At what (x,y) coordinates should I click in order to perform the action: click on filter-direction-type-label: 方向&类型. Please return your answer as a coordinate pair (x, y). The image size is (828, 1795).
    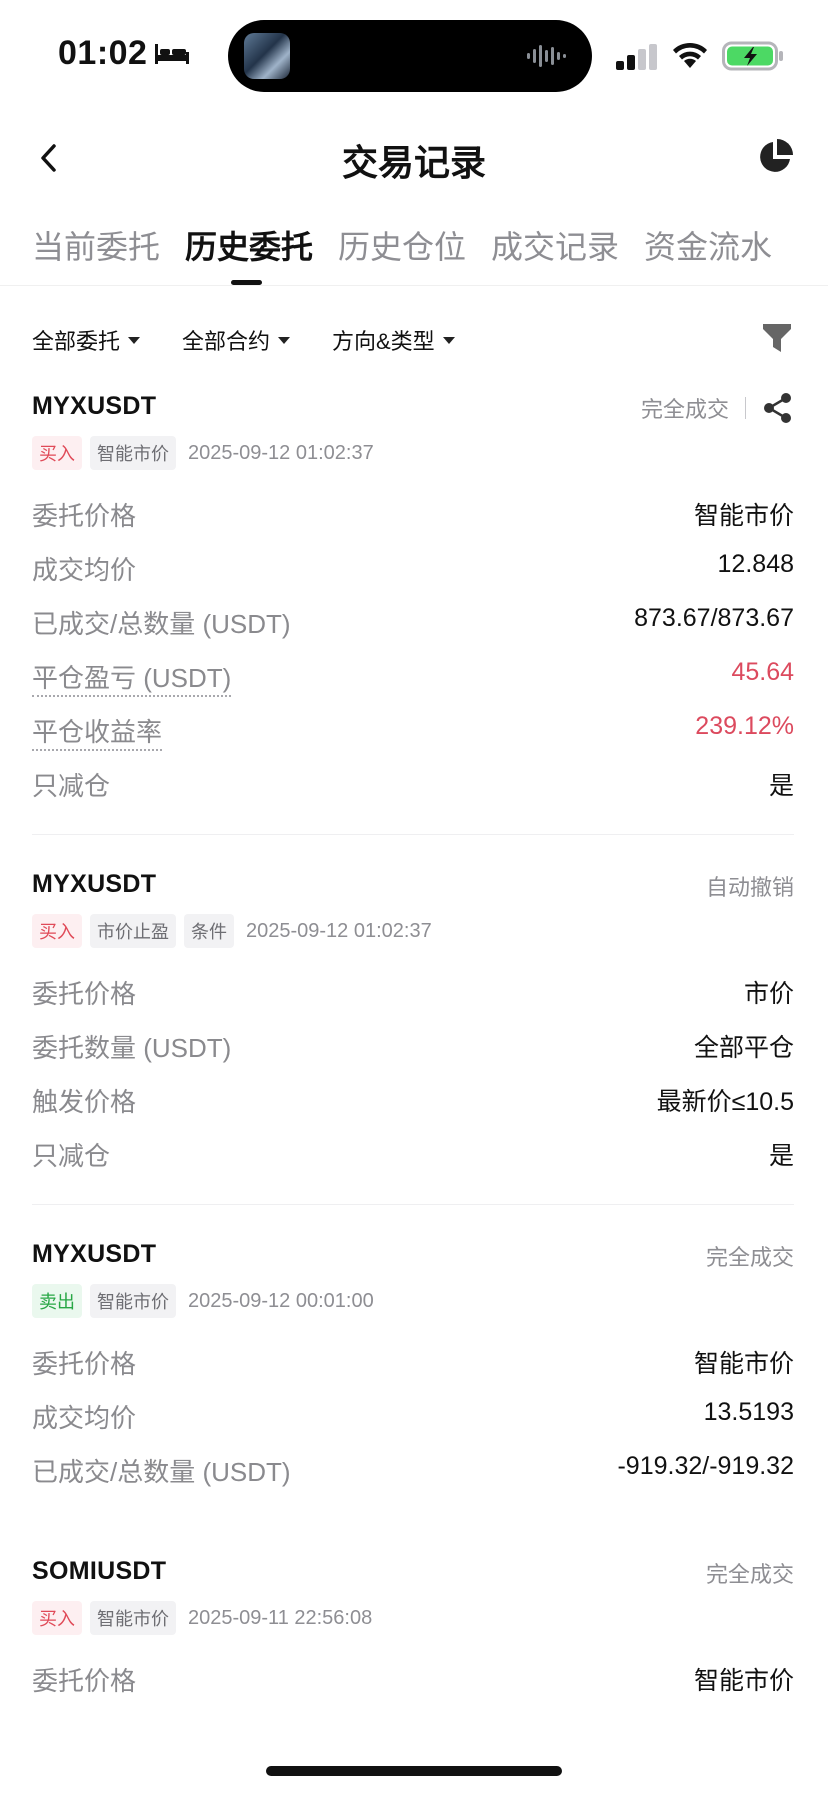
    Looking at the image, I should click on (383, 341).